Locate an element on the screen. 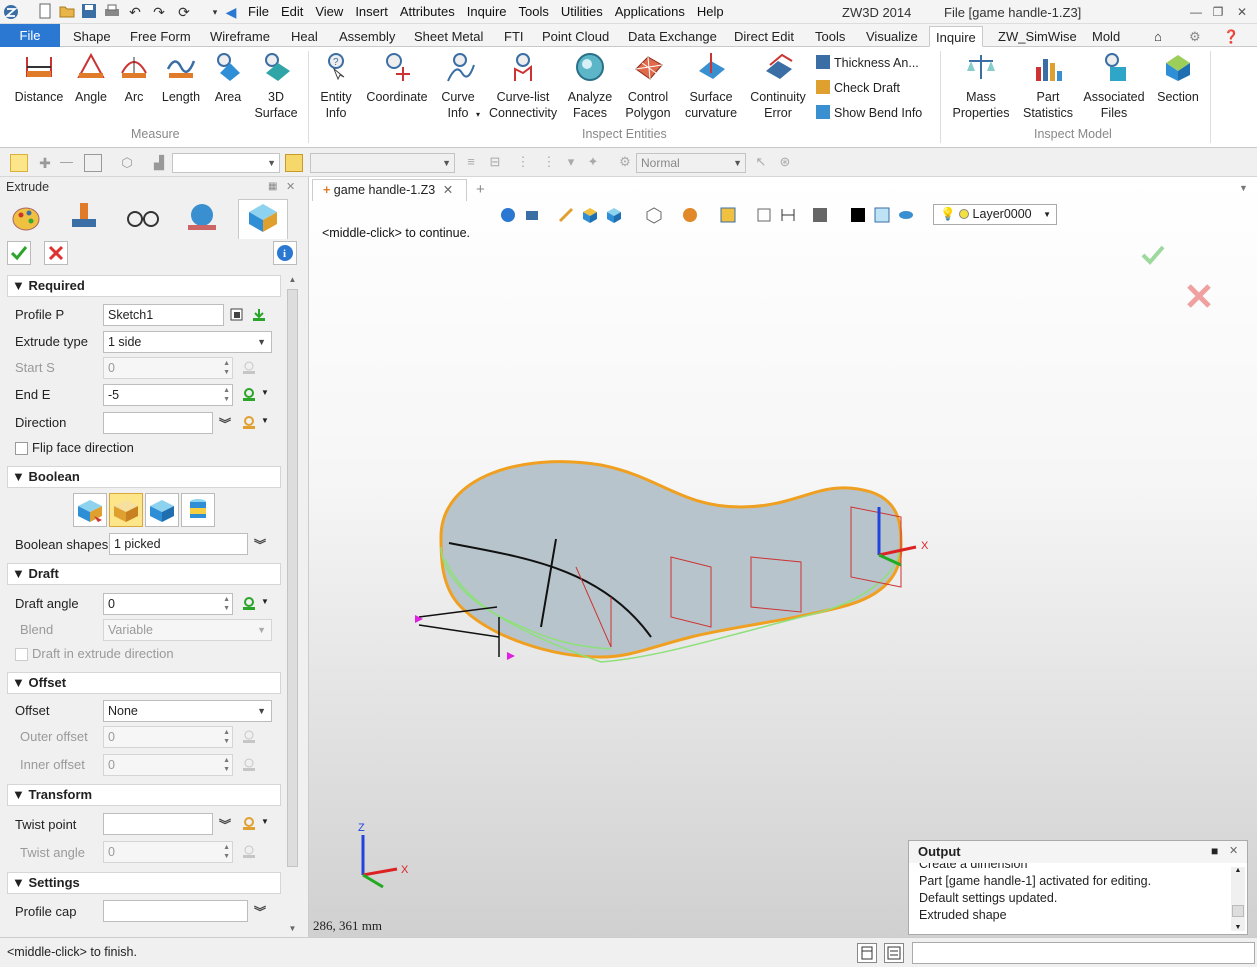  boolean-section-header: ▼ Boolean is located at coordinates (144, 477).